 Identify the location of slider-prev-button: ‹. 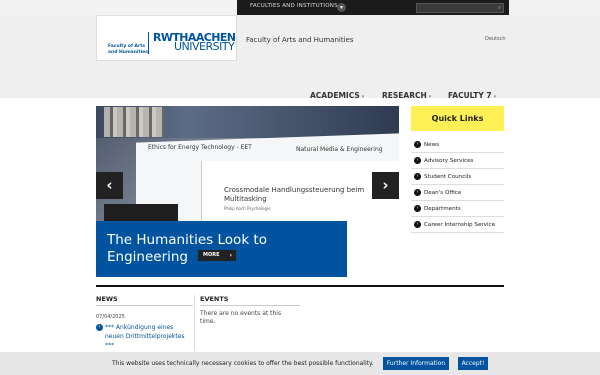
(109, 185).